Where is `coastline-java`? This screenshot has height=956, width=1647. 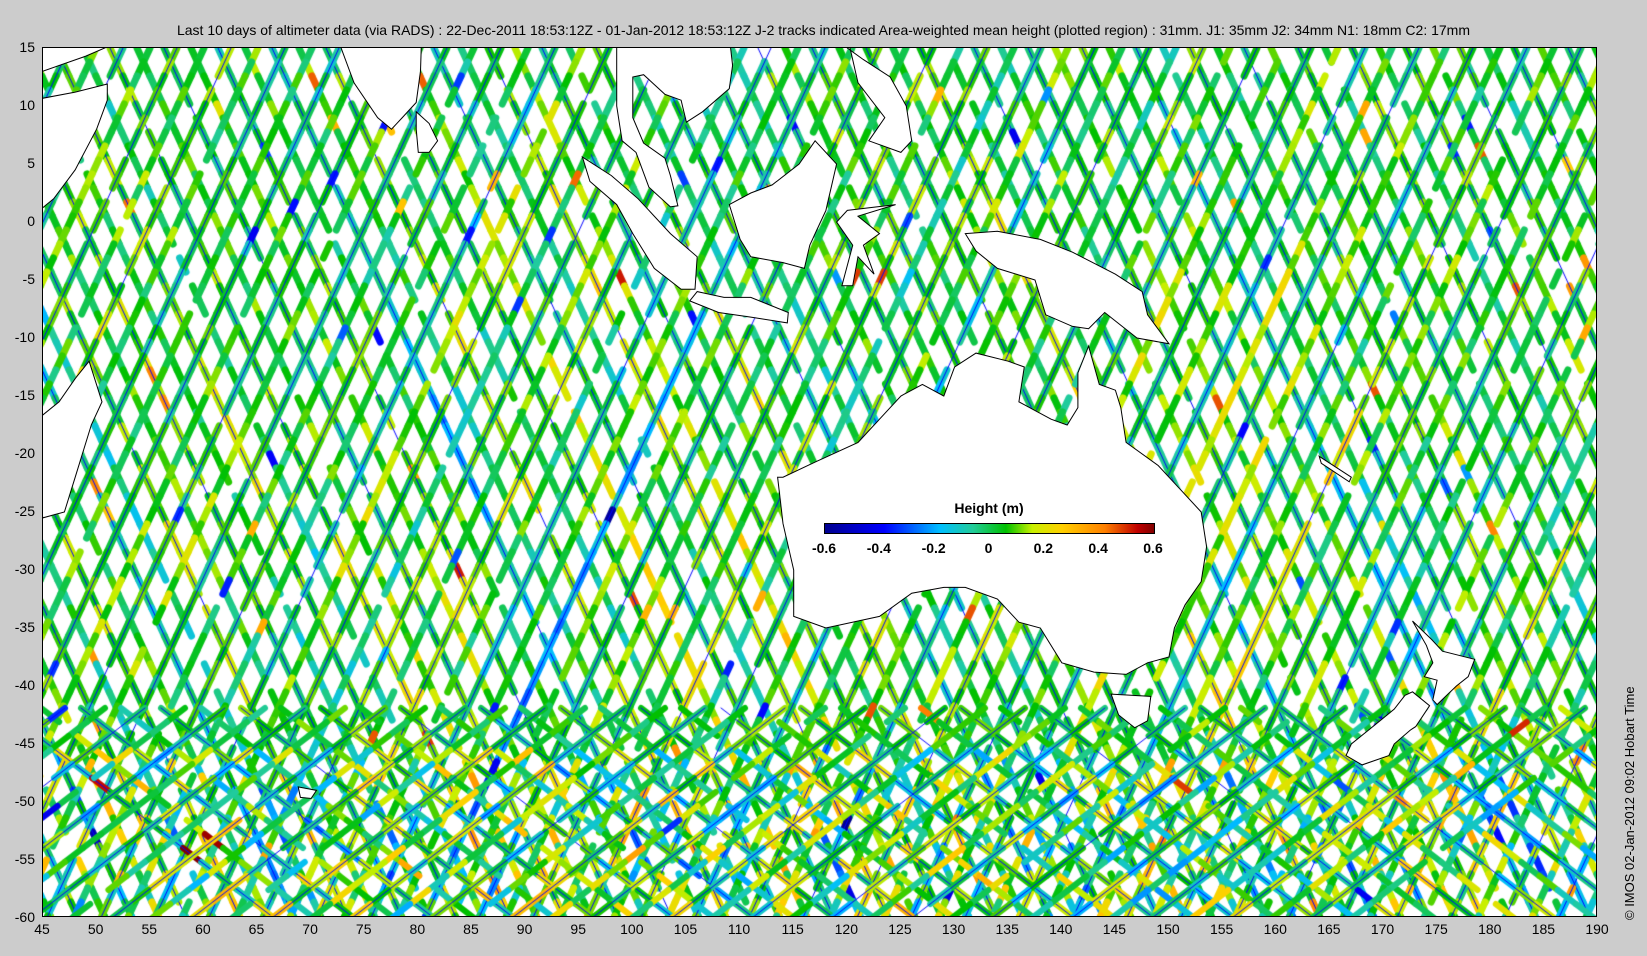 coastline-java is located at coordinates (738, 307).